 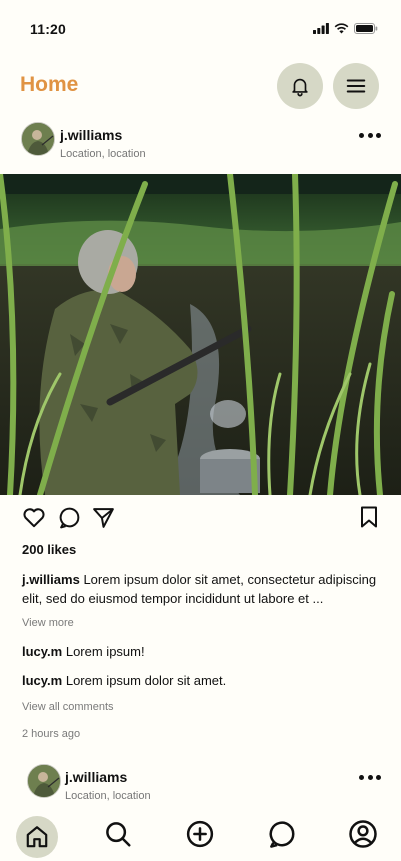 What do you see at coordinates (200, 28) in the screenshot?
I see `status-bar: 11:20` at bounding box center [200, 28].